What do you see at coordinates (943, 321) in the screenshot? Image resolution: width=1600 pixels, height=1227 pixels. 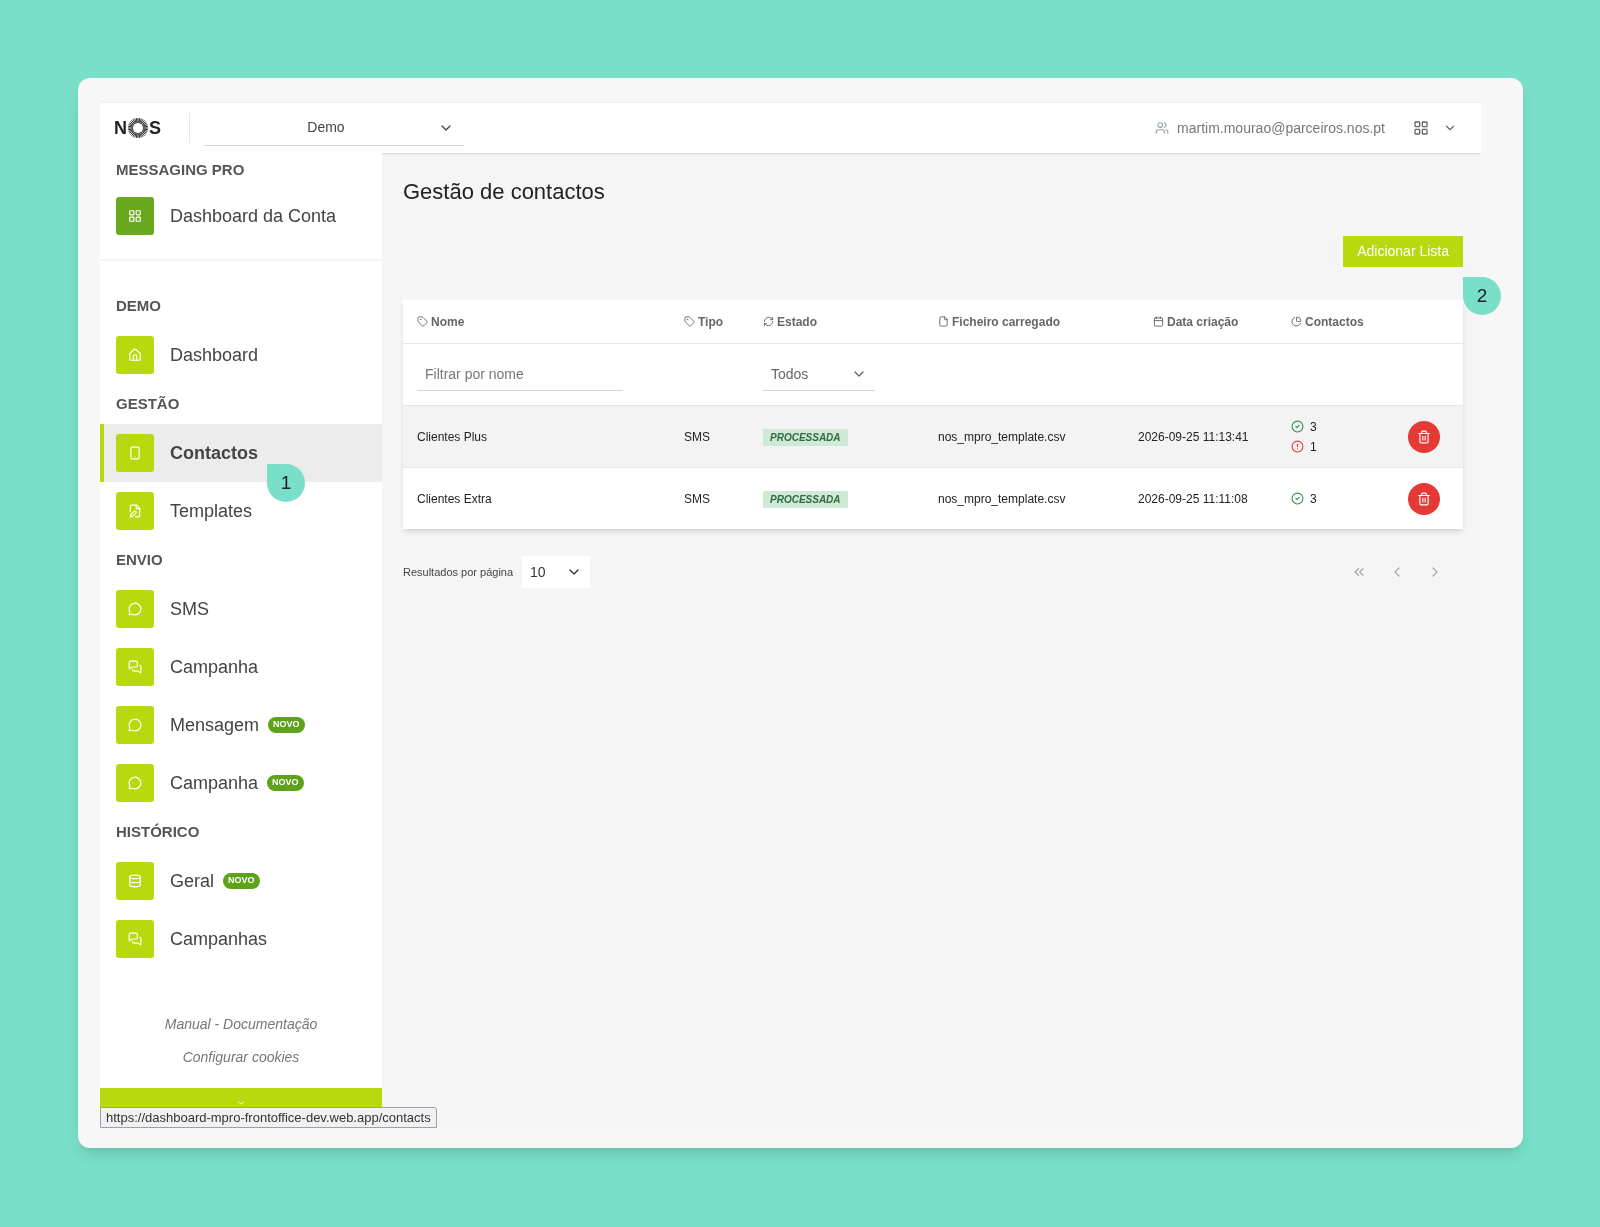 I see `file-icon` at bounding box center [943, 321].